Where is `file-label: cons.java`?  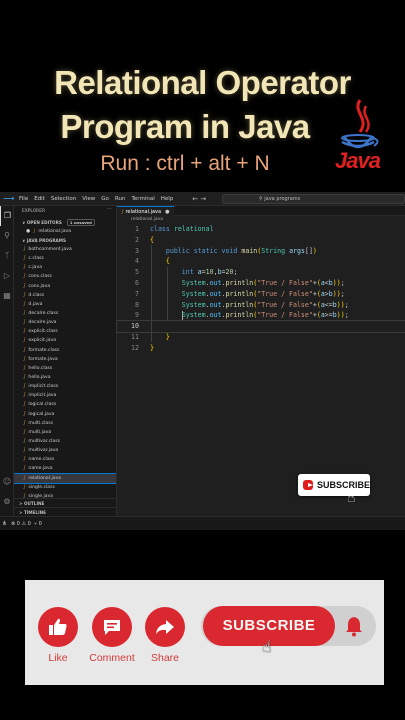 file-label: cons.java is located at coordinates (39, 286).